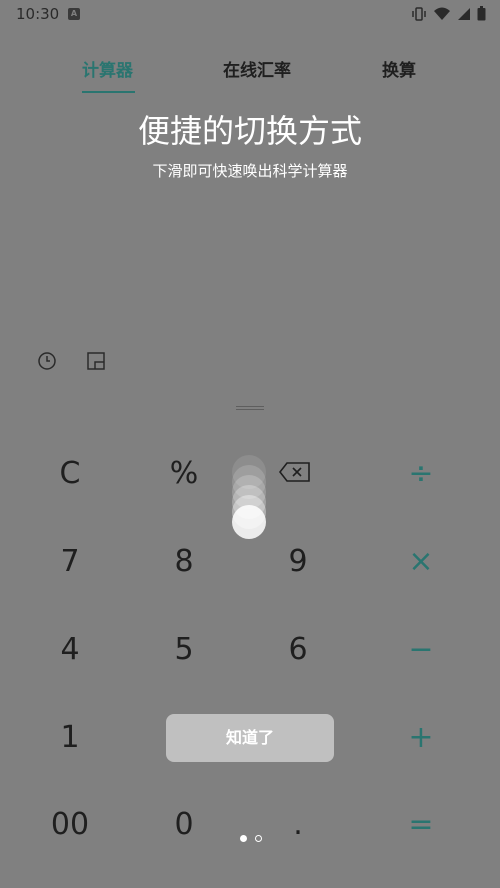  What do you see at coordinates (481, 15) in the screenshot?
I see `battery-icon` at bounding box center [481, 15].